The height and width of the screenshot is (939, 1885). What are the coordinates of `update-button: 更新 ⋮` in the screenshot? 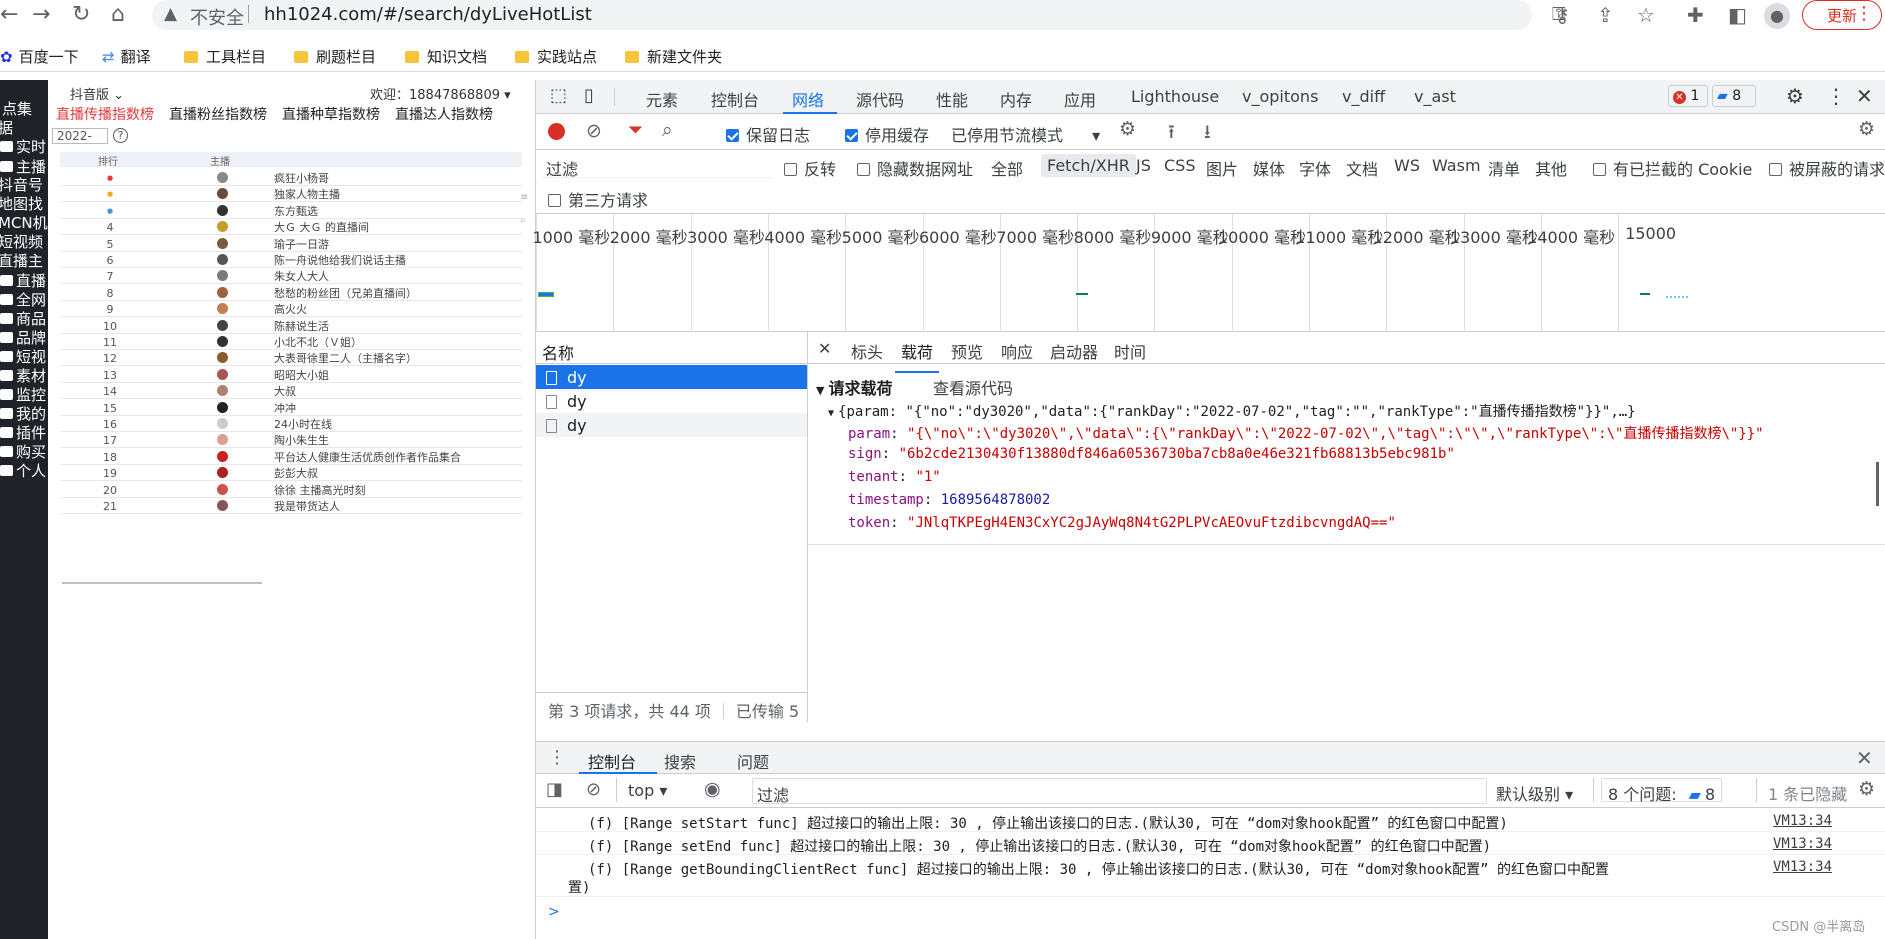 It's located at (1842, 15).